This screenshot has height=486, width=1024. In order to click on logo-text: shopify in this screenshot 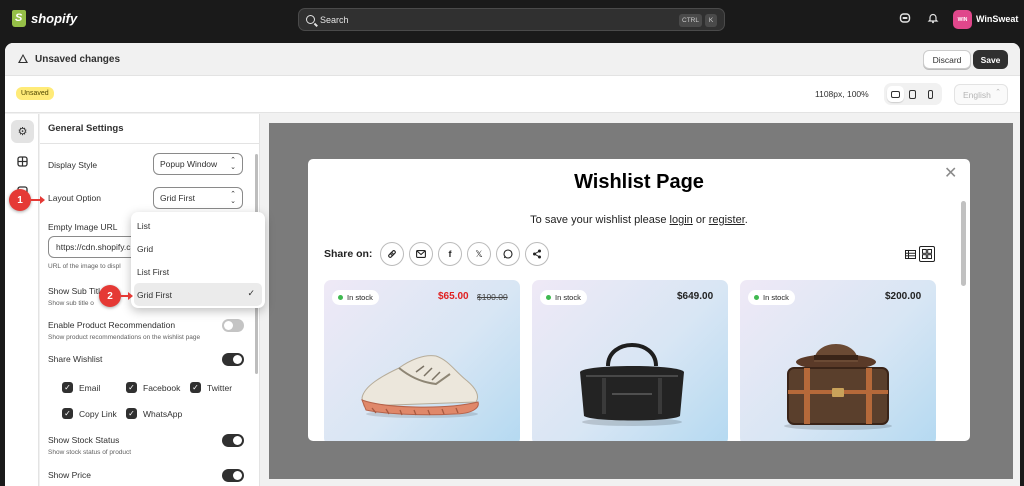, I will do `click(54, 18)`.